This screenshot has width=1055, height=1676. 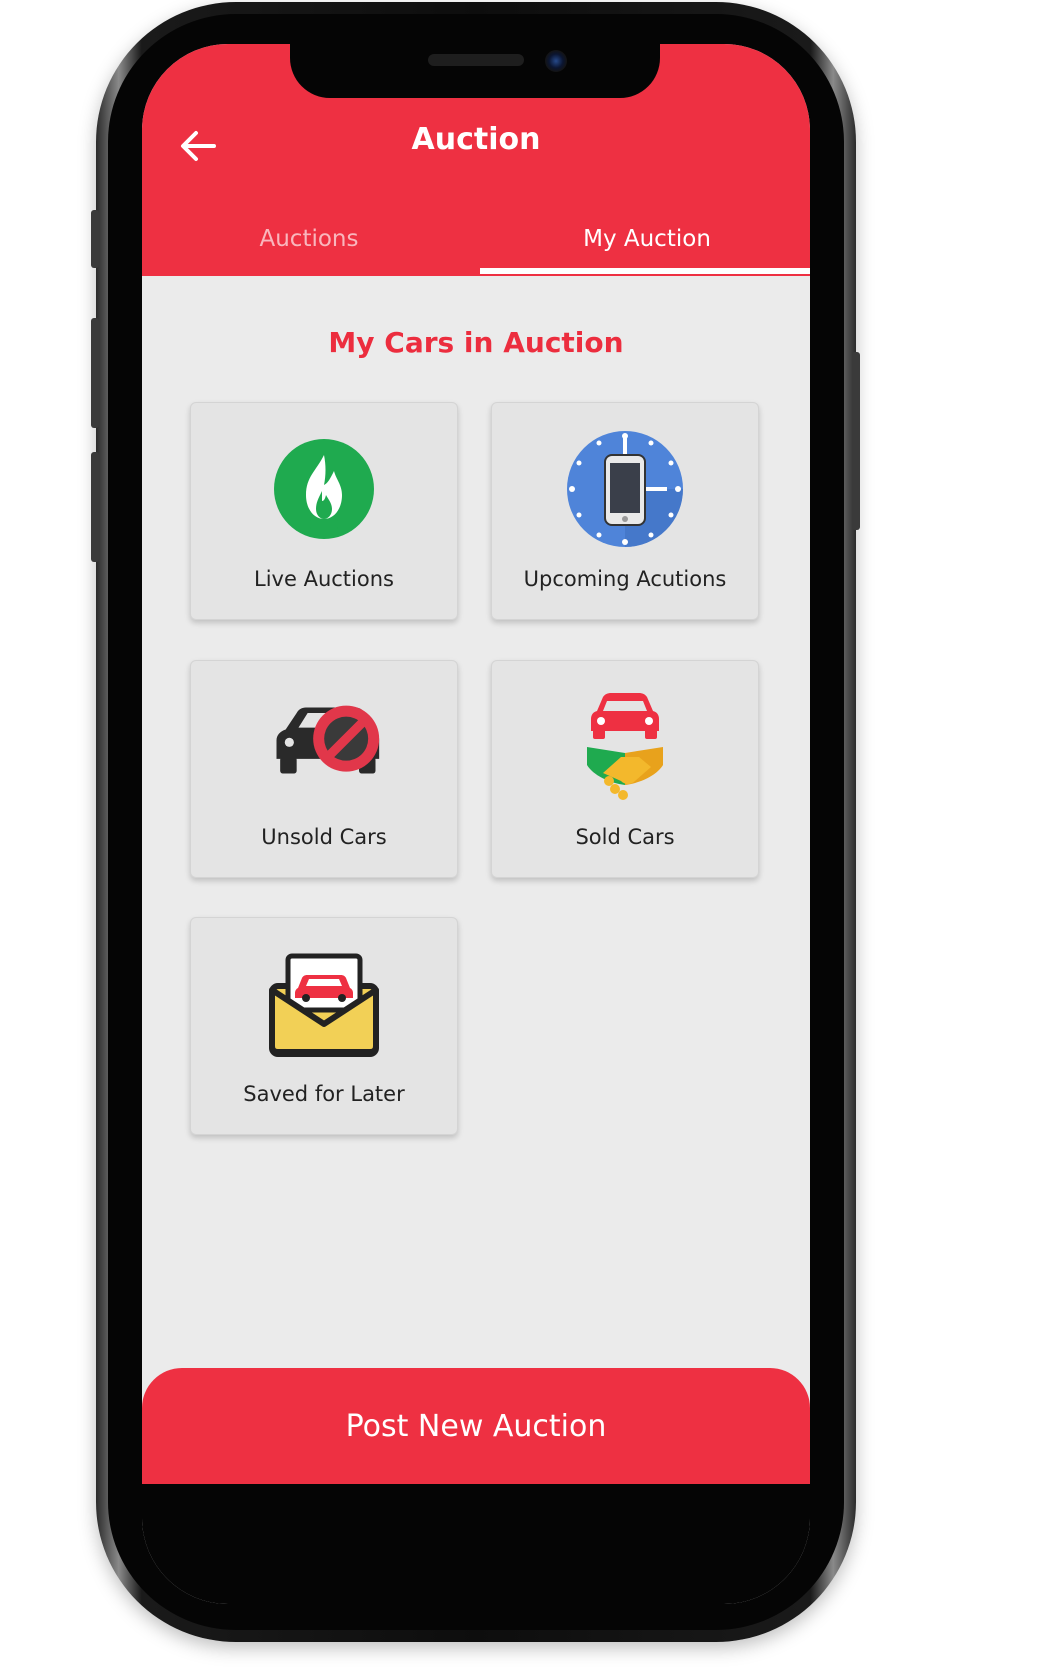 I want to click on phone-volume-up-button, so click(x=95, y=373).